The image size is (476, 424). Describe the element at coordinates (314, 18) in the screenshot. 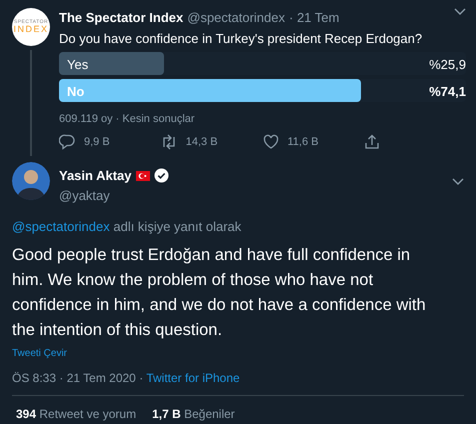

I see `tweet-date: · 21 Tem` at that location.